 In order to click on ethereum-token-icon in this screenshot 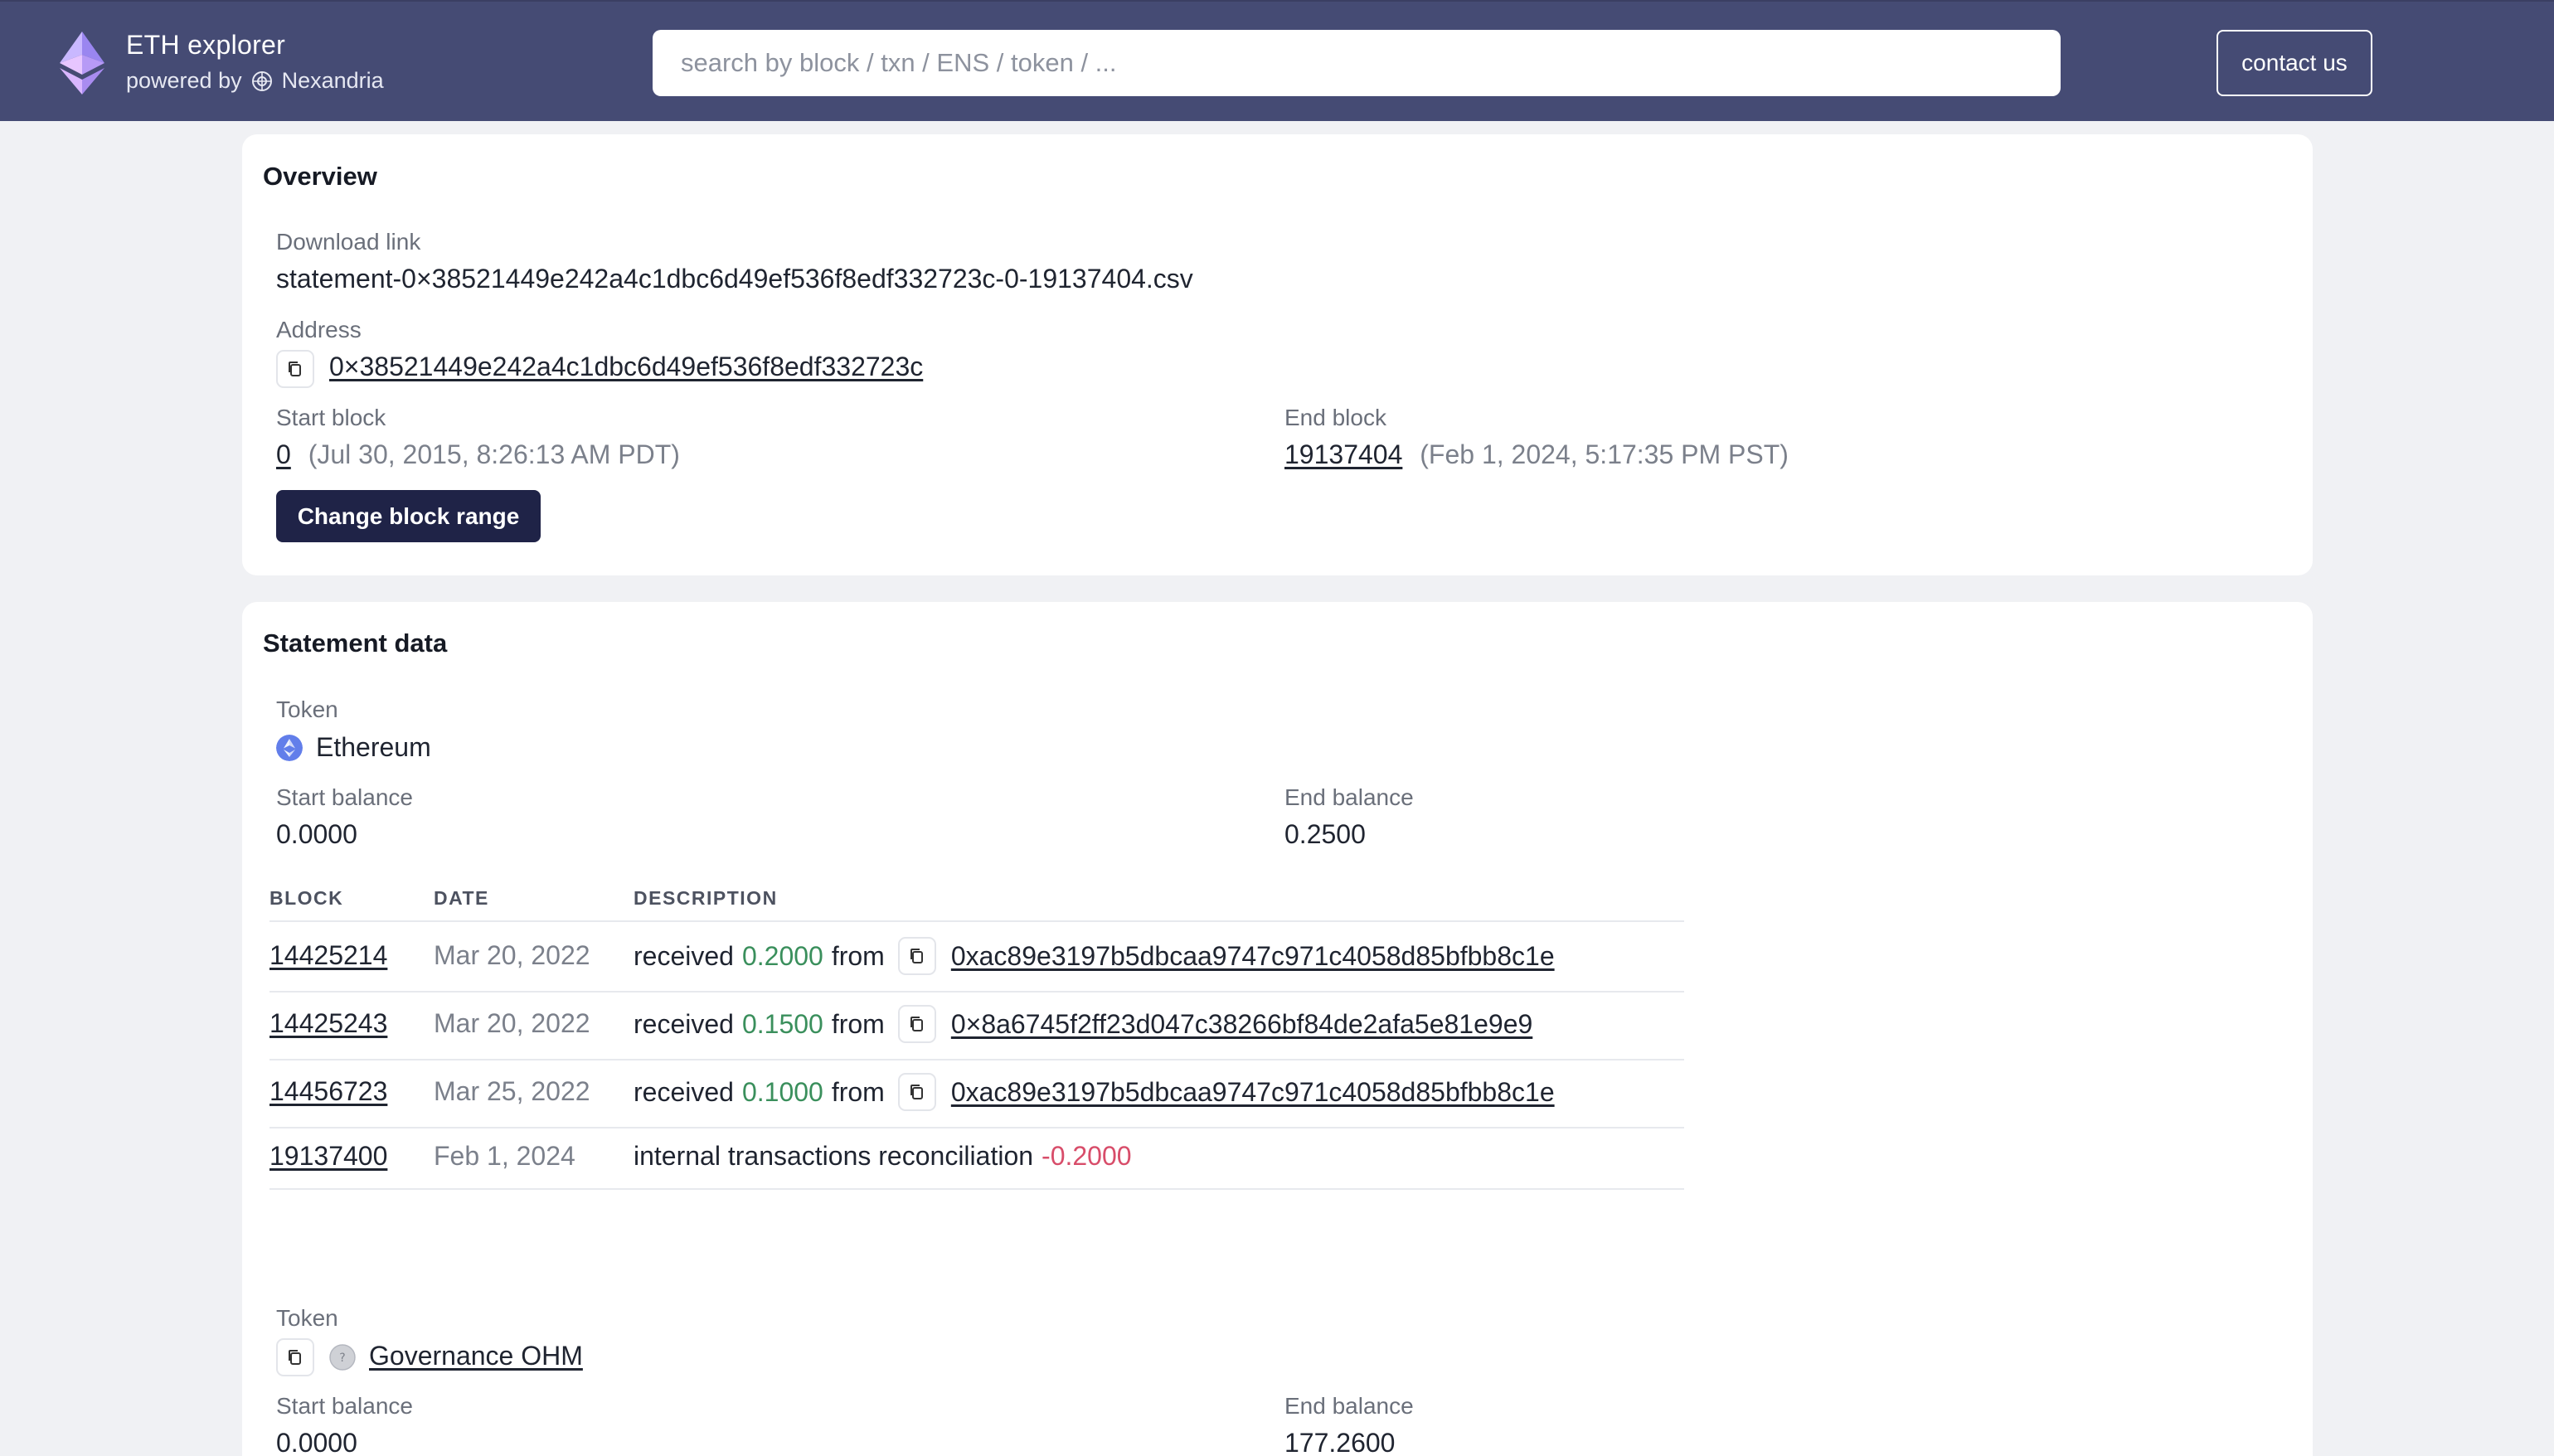, I will do `click(289, 748)`.